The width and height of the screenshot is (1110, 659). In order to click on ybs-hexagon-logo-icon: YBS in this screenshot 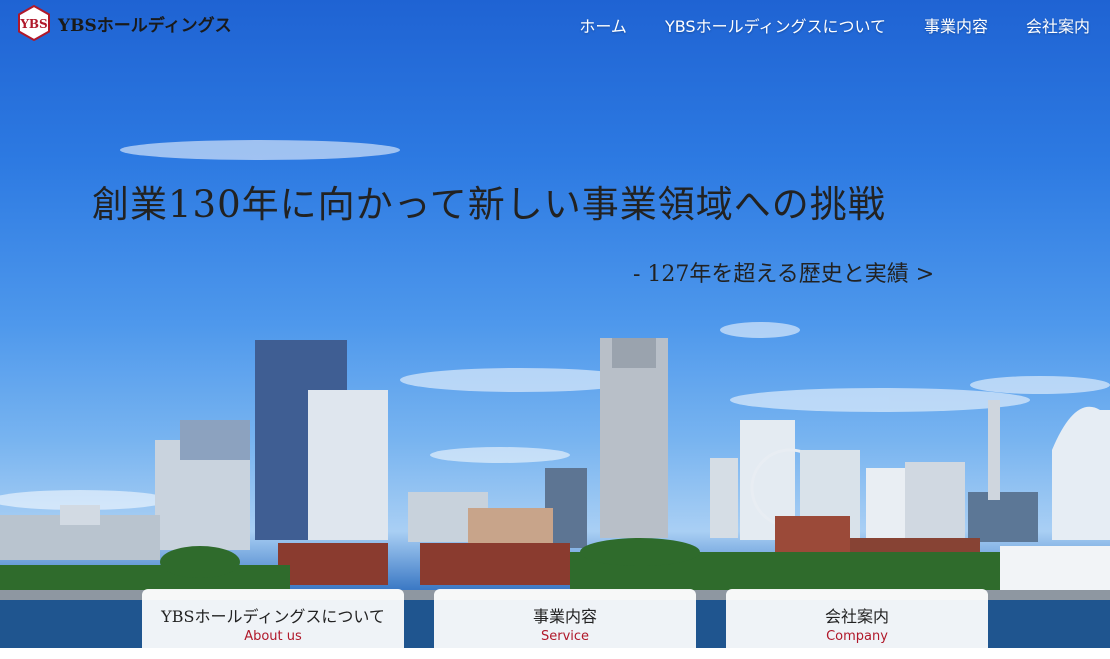, I will do `click(34, 23)`.